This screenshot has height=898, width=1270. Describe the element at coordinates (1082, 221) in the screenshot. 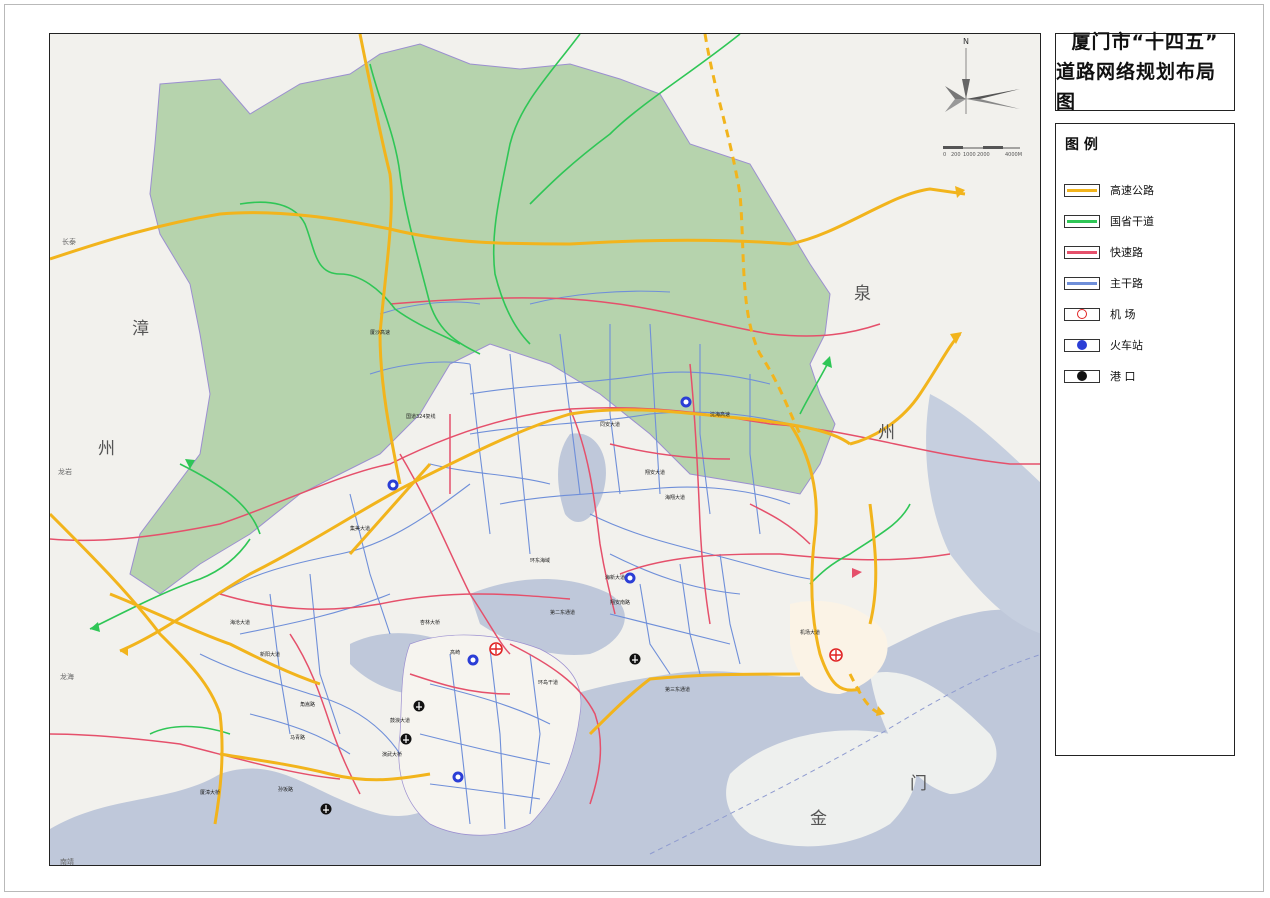

I see `national-road-line-icon` at that location.